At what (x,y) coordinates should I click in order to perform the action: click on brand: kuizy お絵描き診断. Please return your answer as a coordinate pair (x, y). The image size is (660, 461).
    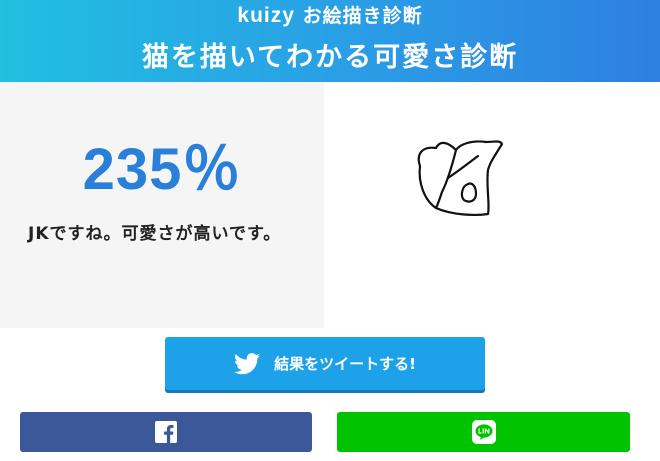
    Looking at the image, I should click on (330, 16).